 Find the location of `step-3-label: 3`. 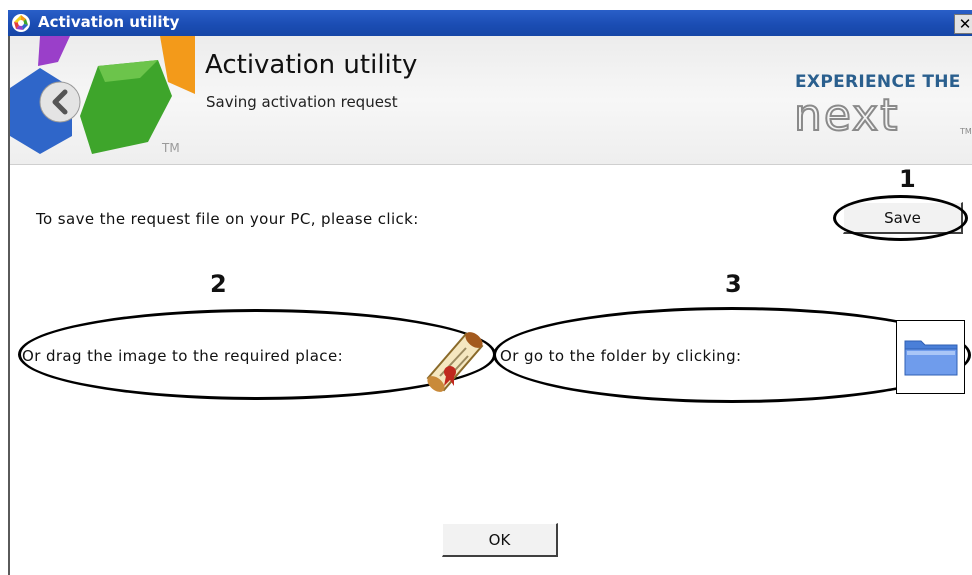

step-3-label: 3 is located at coordinates (733, 284).